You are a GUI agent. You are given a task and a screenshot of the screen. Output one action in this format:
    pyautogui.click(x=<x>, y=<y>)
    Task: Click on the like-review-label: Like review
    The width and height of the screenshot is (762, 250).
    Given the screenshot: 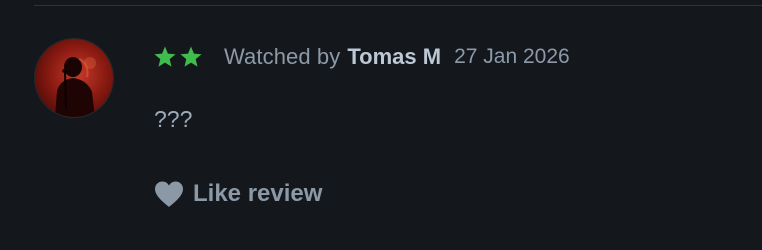 What is the action you would take?
    pyautogui.click(x=258, y=193)
    